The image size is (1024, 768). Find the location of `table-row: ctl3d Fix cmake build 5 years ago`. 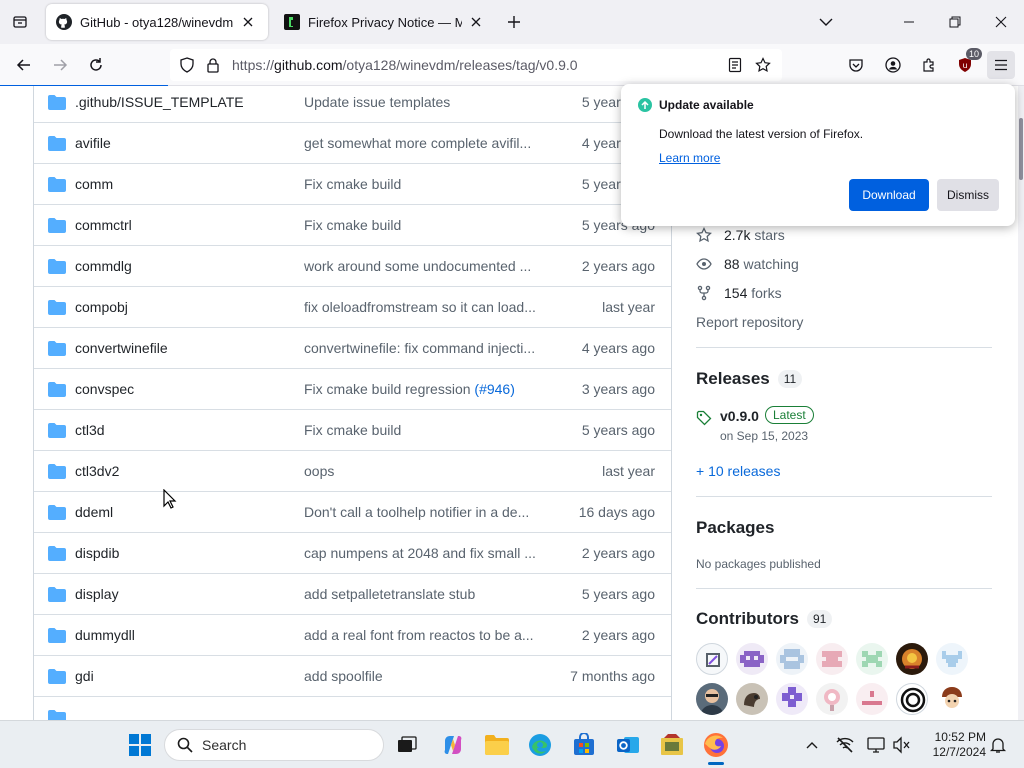

table-row: ctl3d Fix cmake build 5 years ago is located at coordinates (352, 430).